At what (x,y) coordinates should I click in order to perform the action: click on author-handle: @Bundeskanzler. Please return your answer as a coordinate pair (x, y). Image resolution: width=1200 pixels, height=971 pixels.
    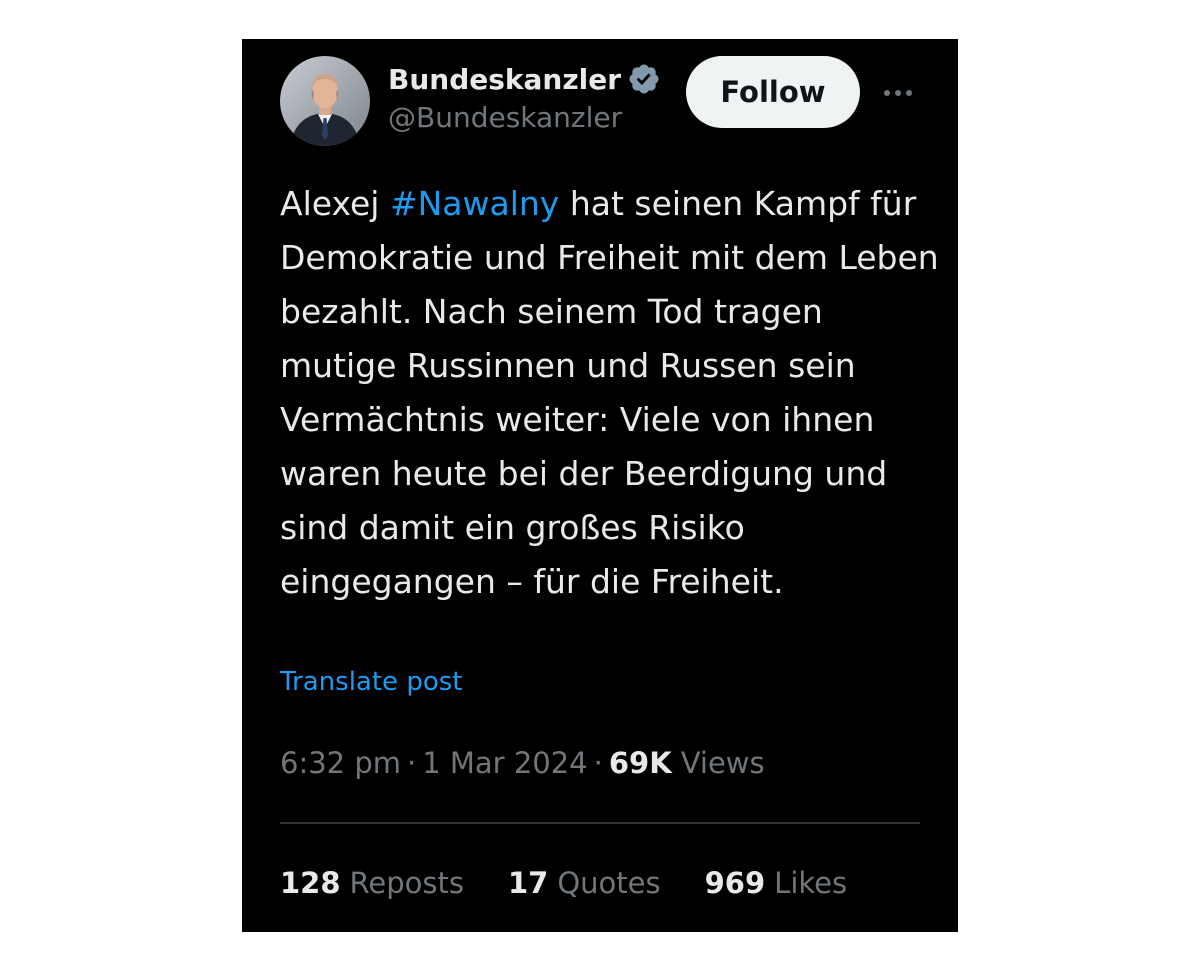
    Looking at the image, I should click on (505, 117).